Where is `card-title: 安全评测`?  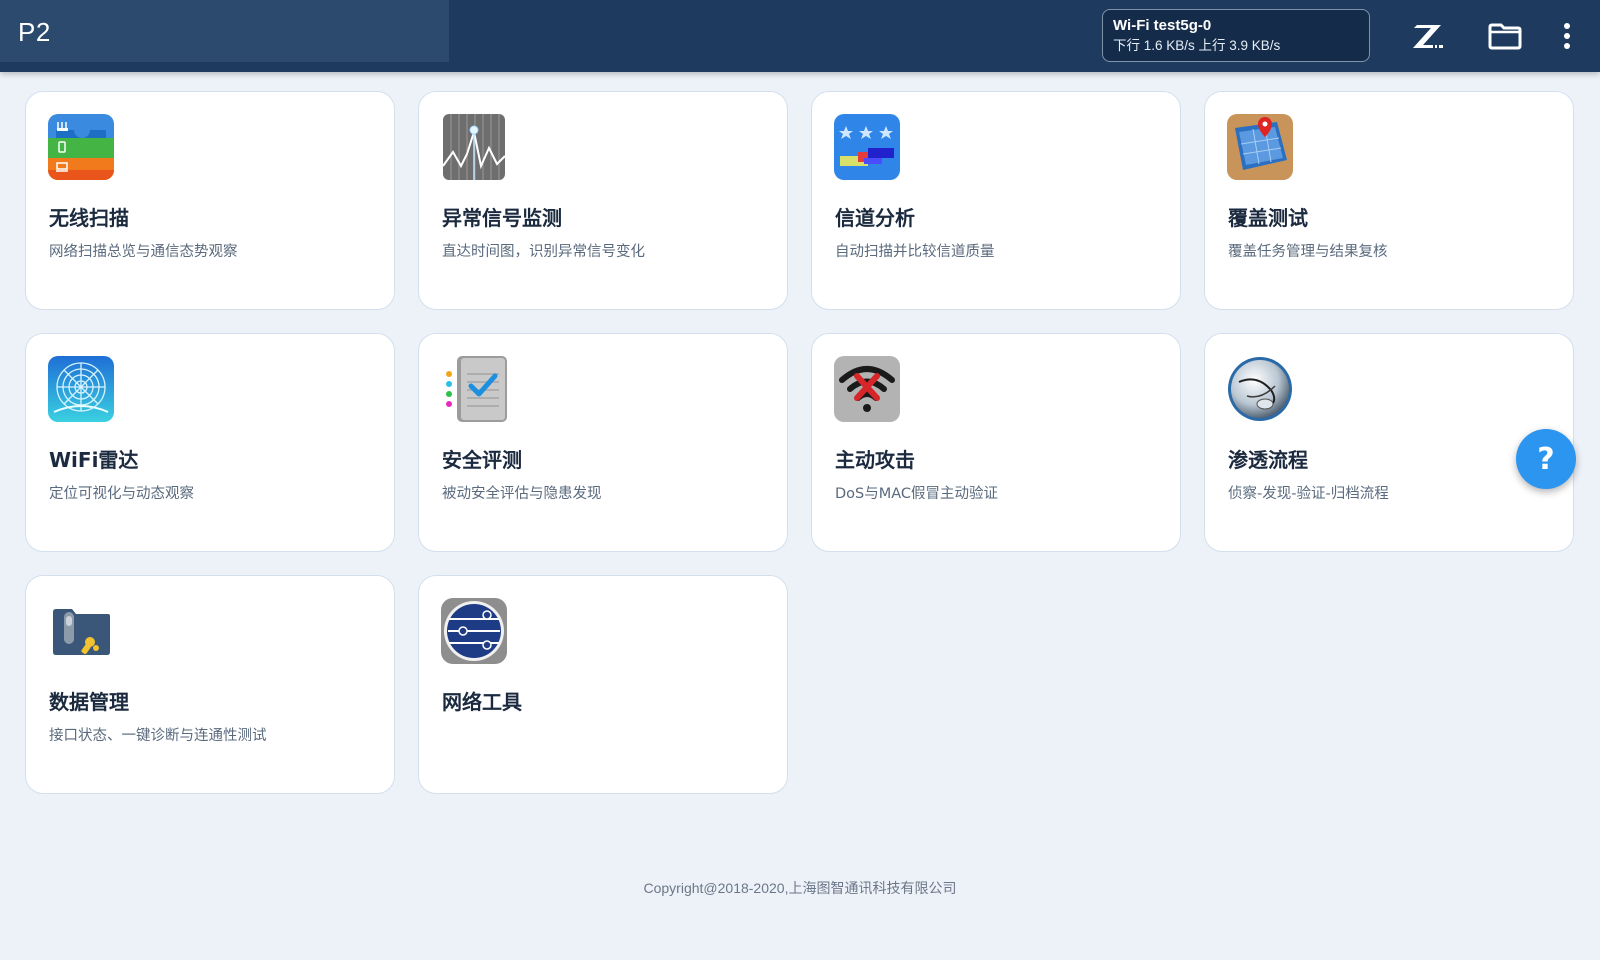 card-title: 安全评测 is located at coordinates (482, 460).